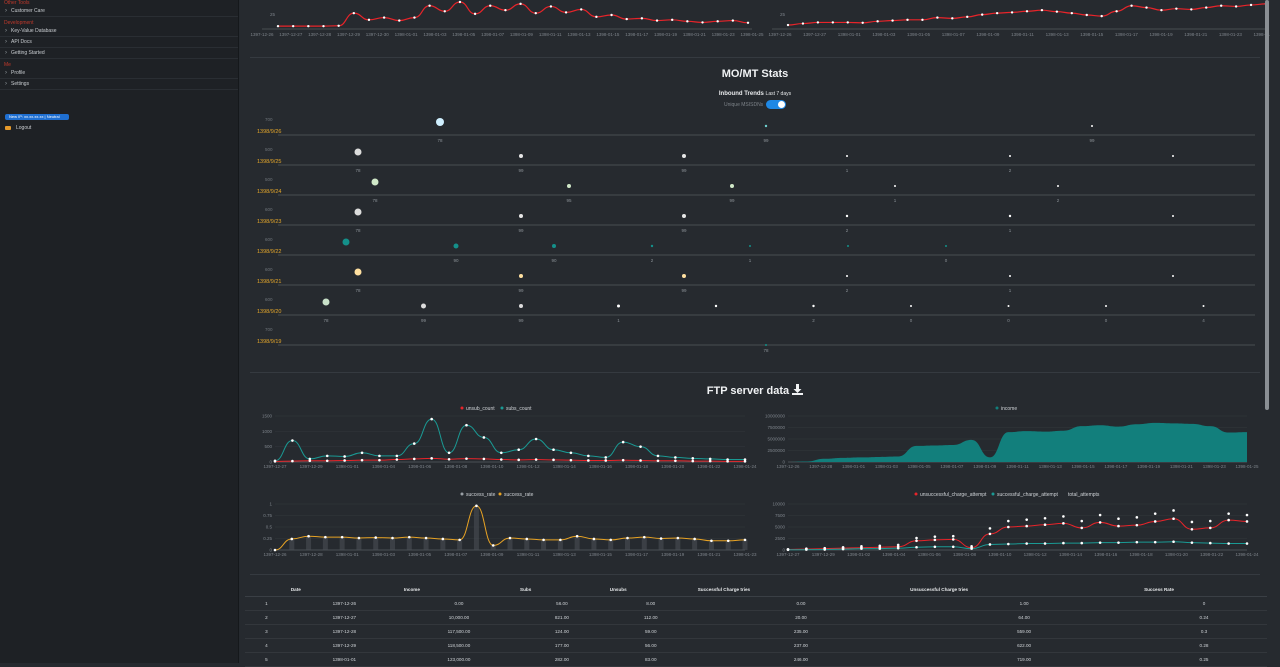 The width and height of the screenshot is (1280, 667). I want to click on bubble-label: 1, so click(618, 320).